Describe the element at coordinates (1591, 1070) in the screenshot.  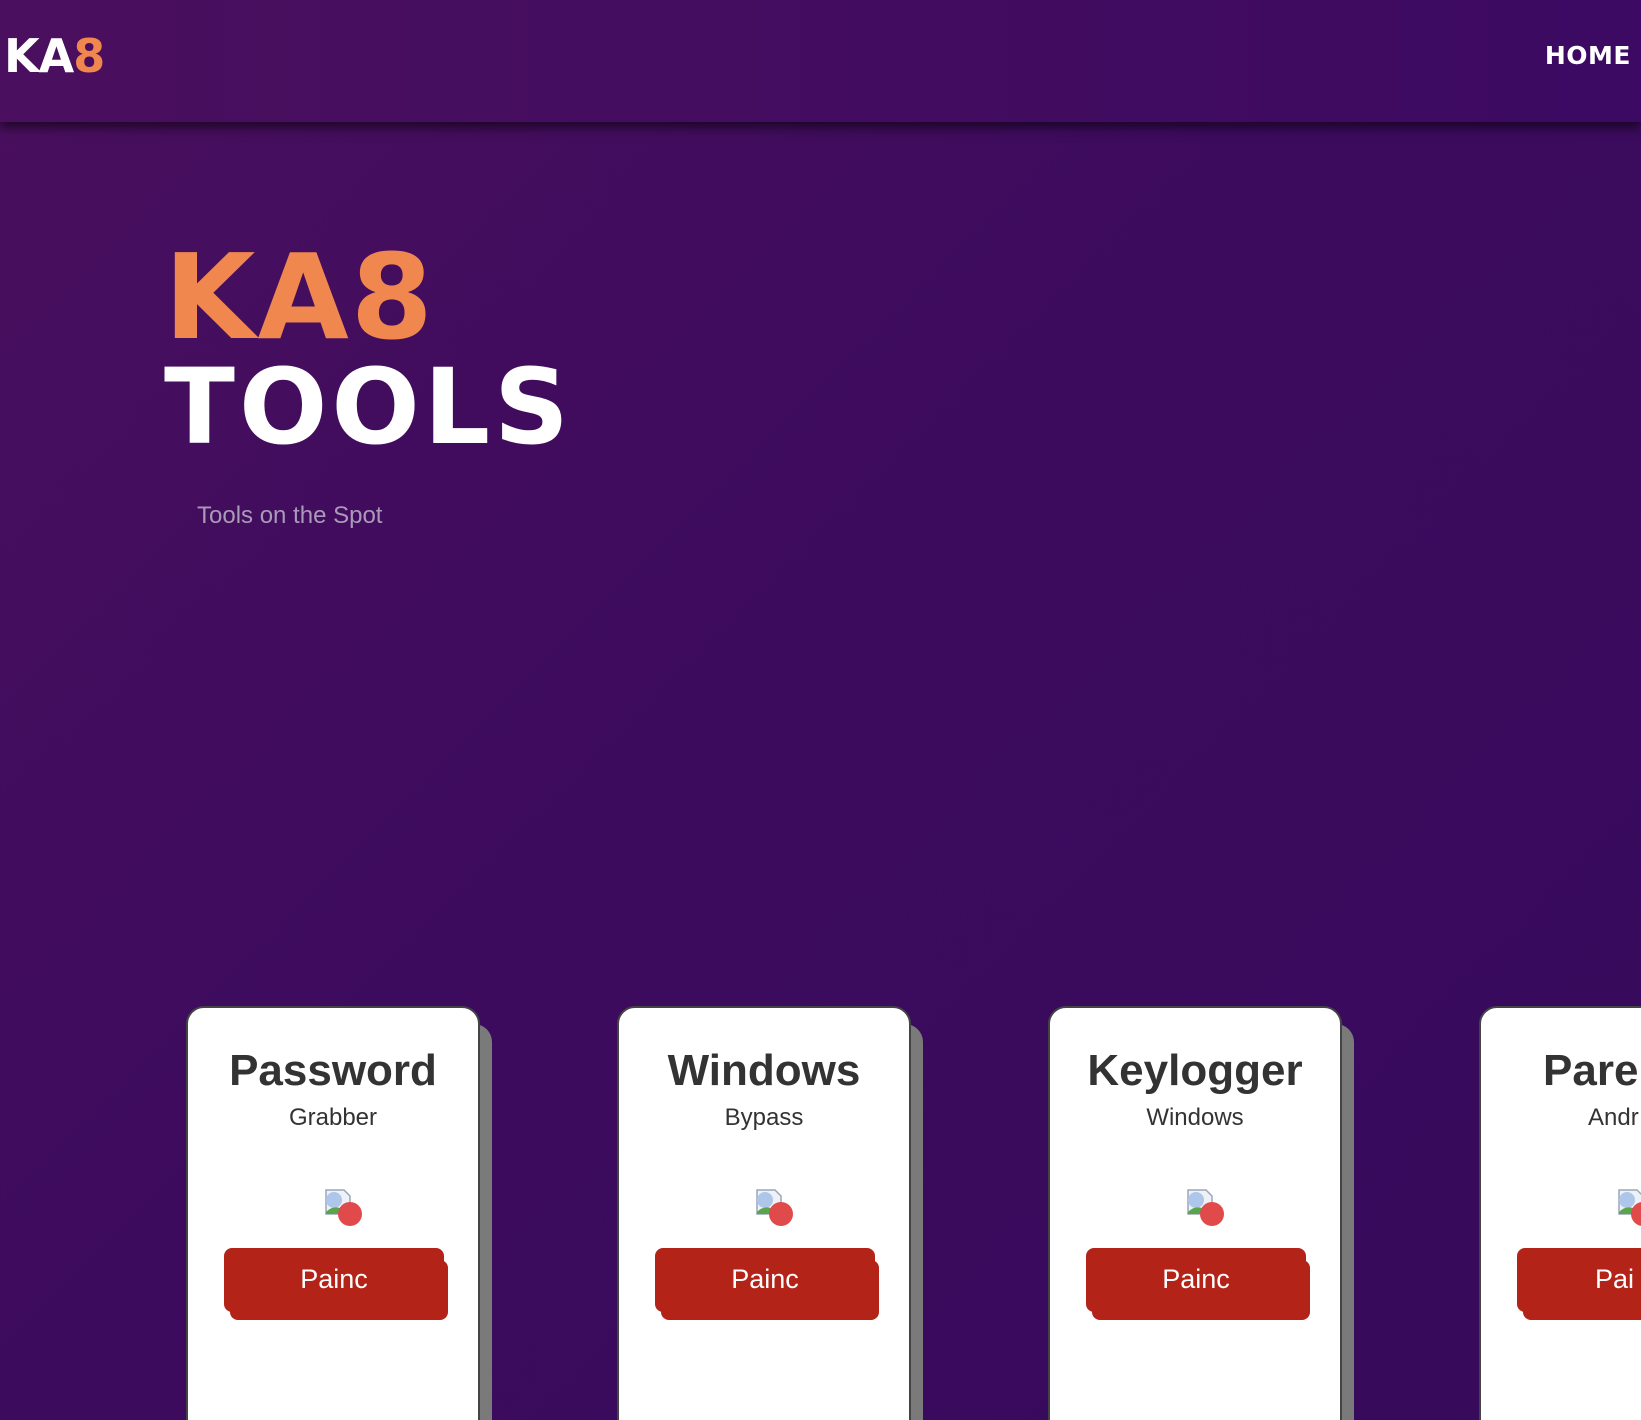
I see `card-title: Pare` at that location.